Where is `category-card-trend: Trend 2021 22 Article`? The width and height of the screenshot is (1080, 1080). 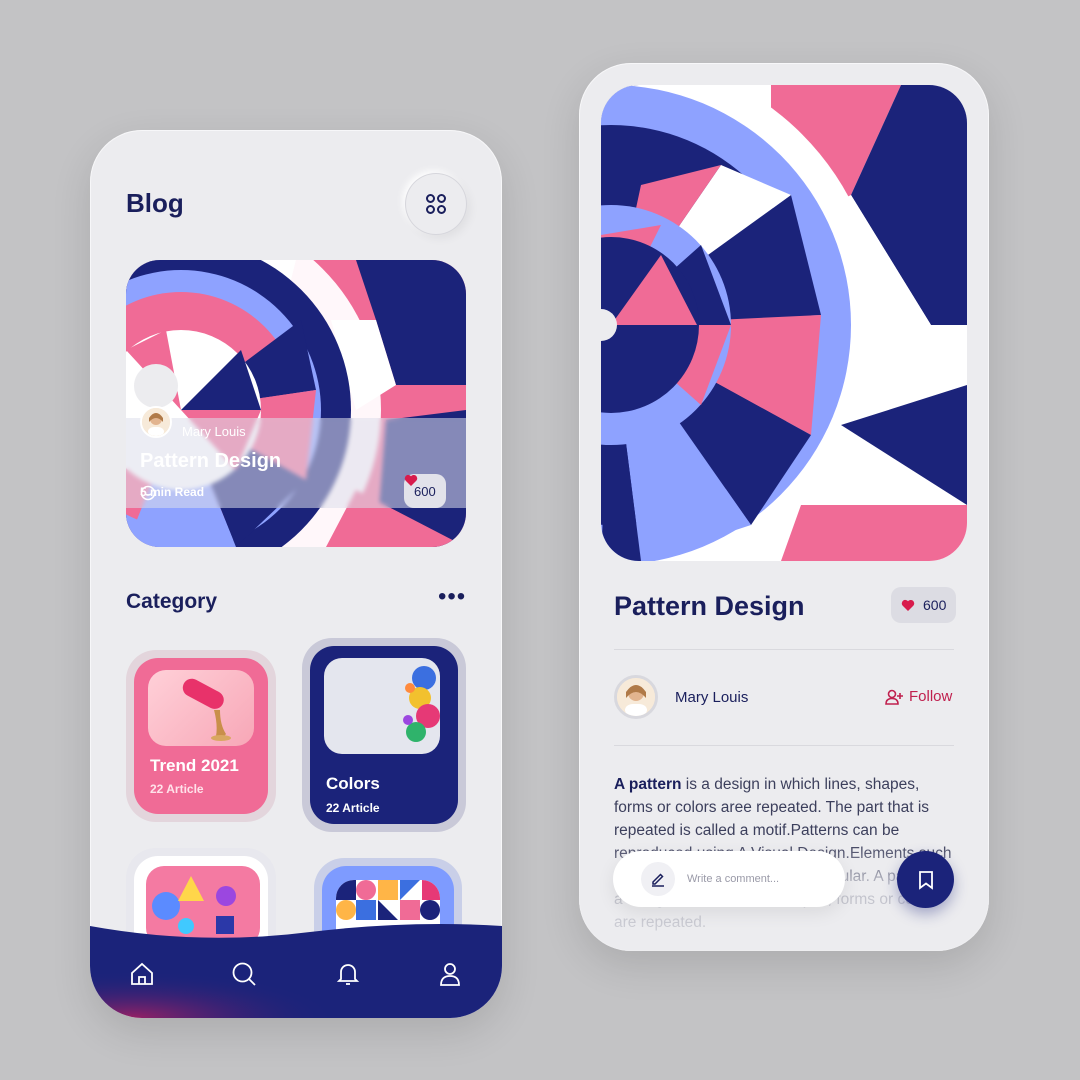
category-card-trend: Trend 2021 22 Article is located at coordinates (201, 736).